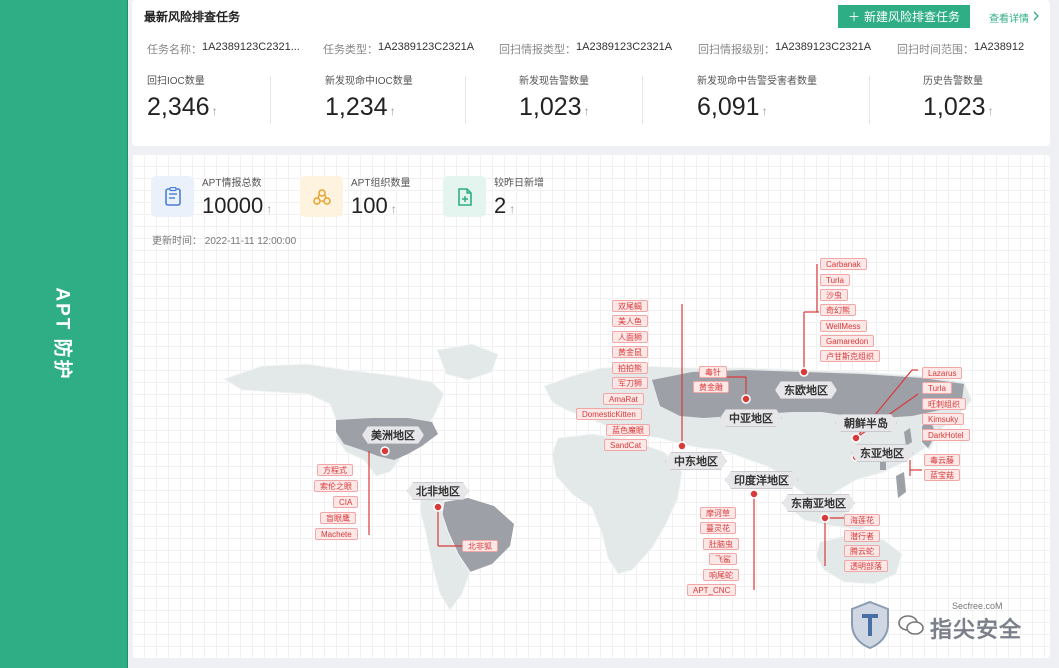  What do you see at coordinates (911, 627) in the screenshot?
I see `wechat-icon` at bounding box center [911, 627].